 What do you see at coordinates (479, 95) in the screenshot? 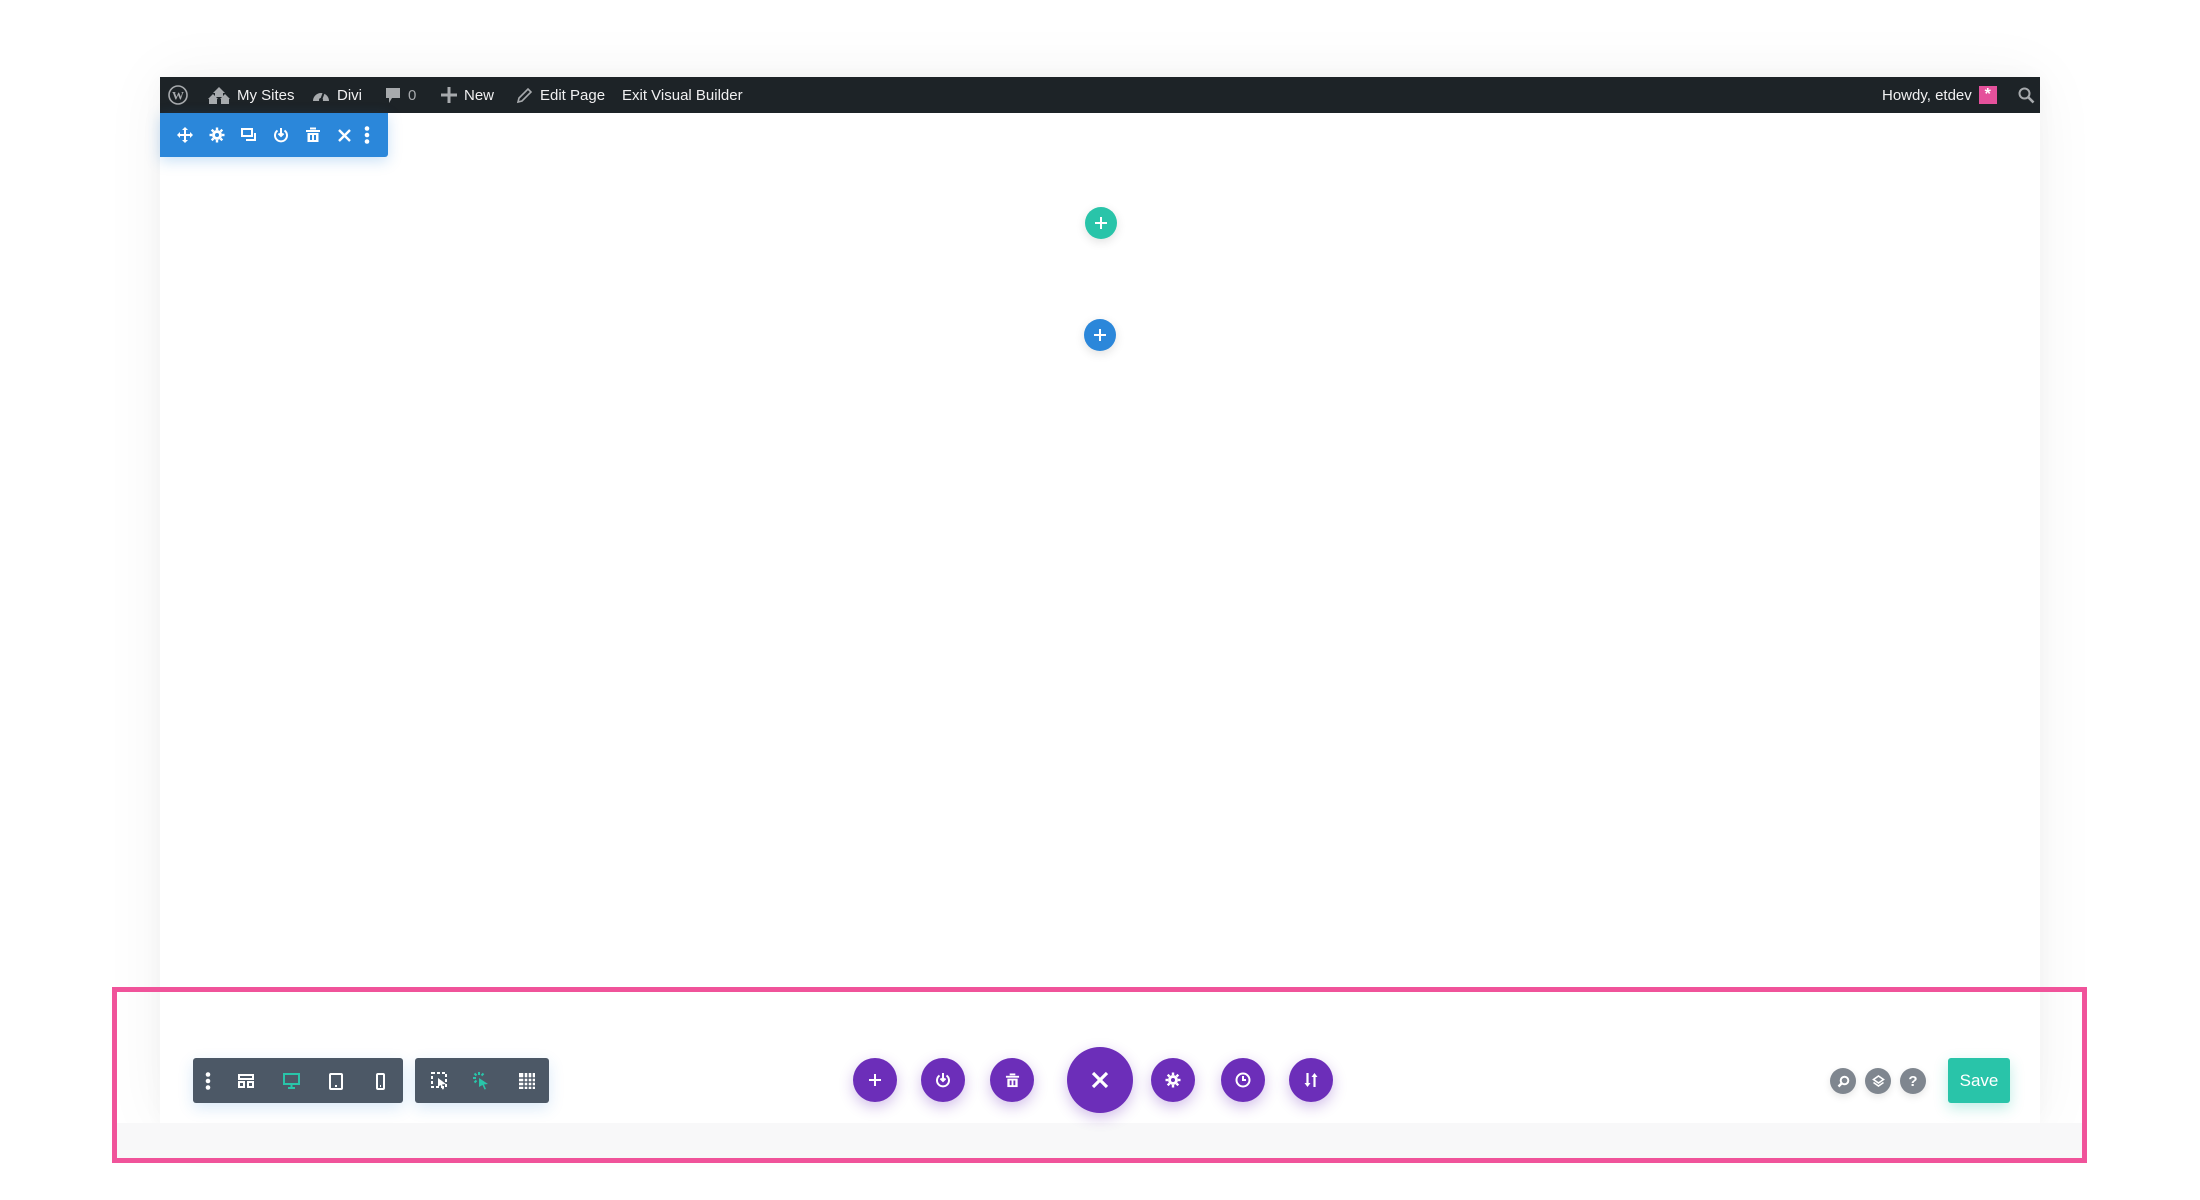
I see `new-label: New` at bounding box center [479, 95].